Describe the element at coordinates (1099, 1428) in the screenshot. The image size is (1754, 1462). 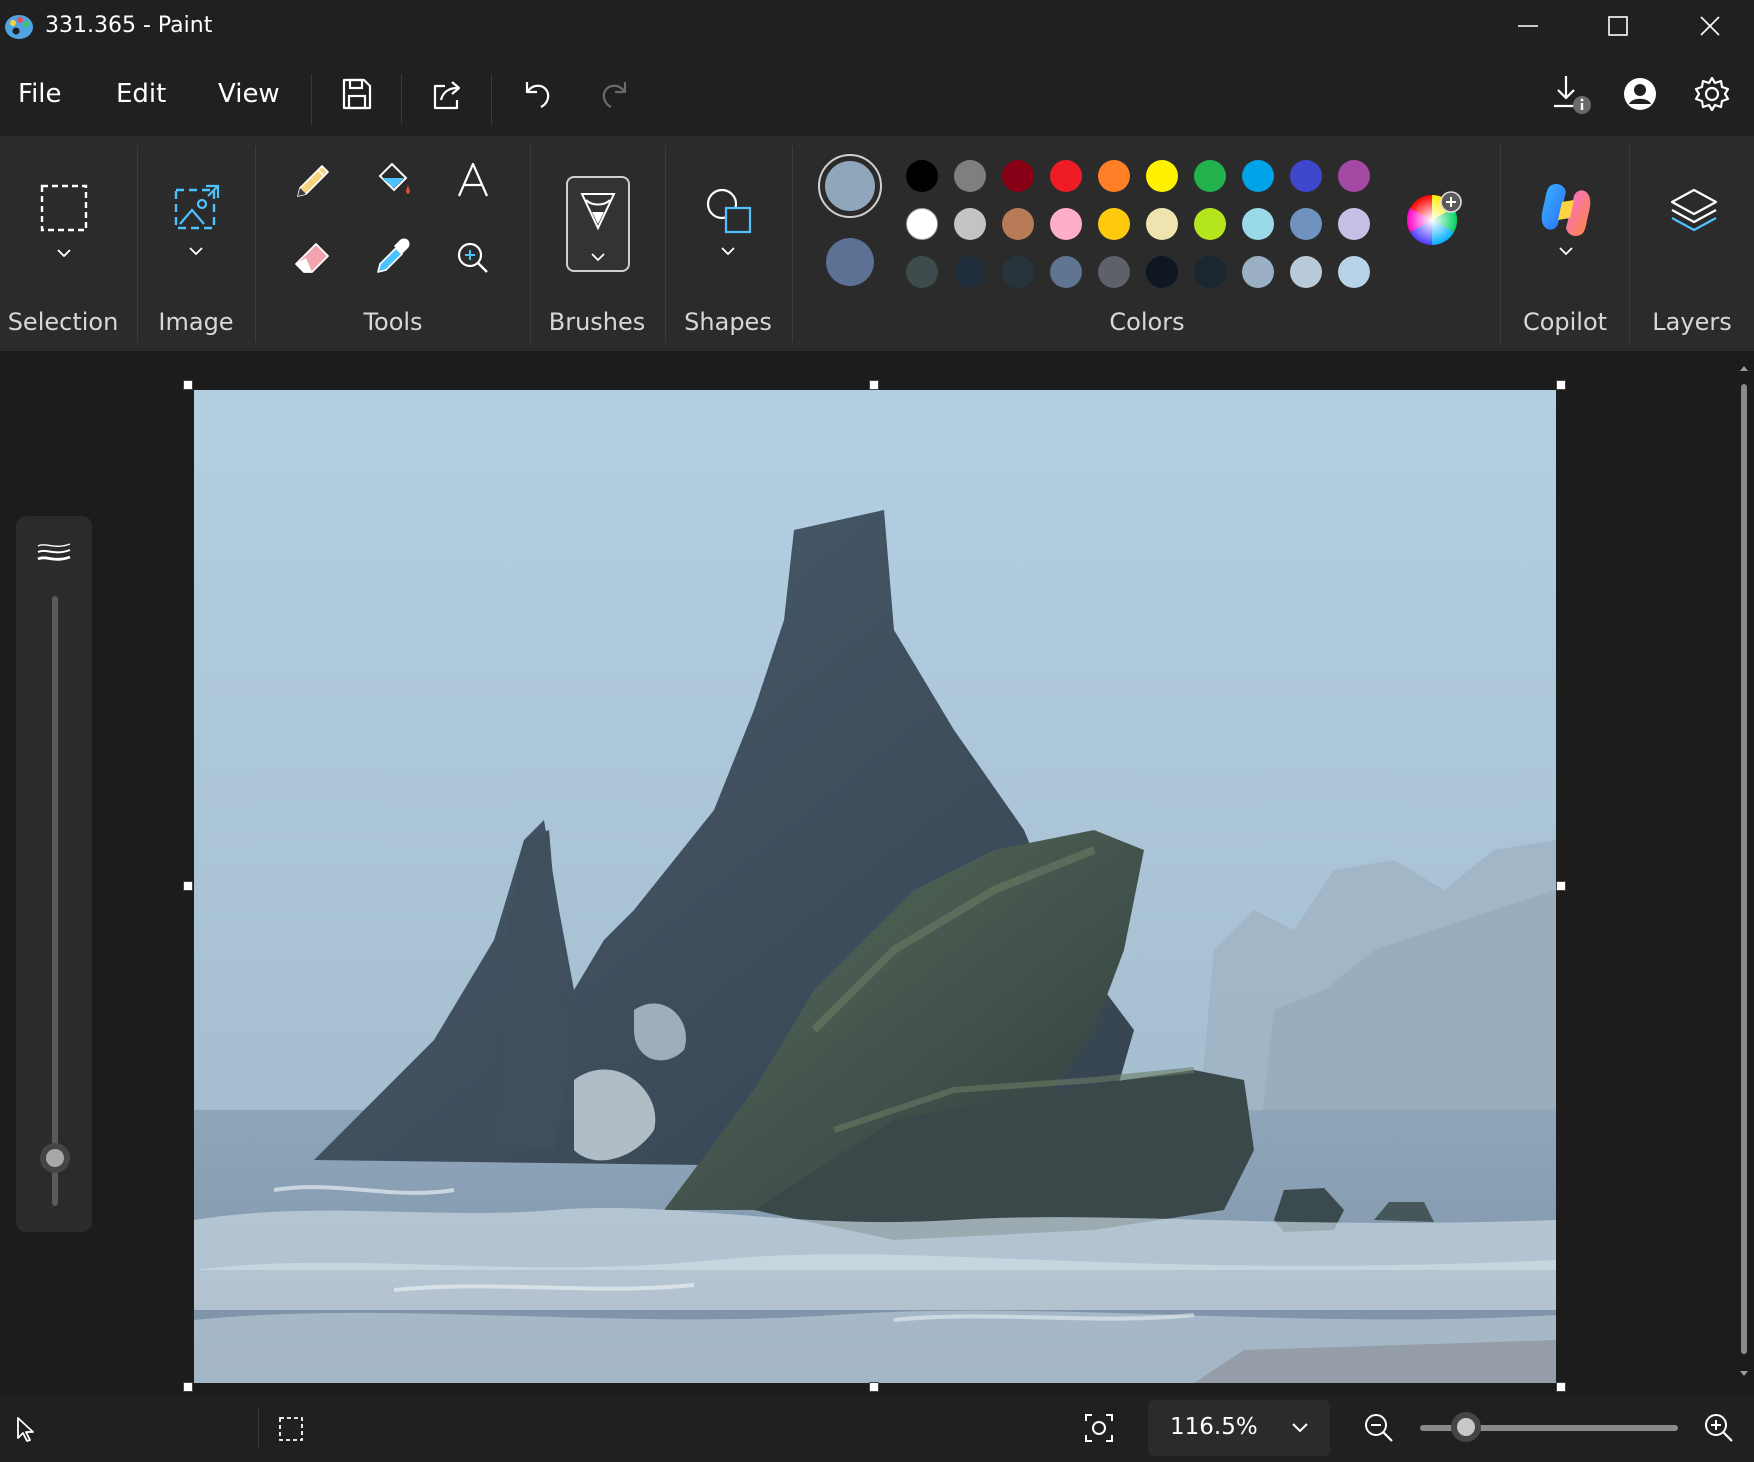
I see `fit-screen-icon` at that location.